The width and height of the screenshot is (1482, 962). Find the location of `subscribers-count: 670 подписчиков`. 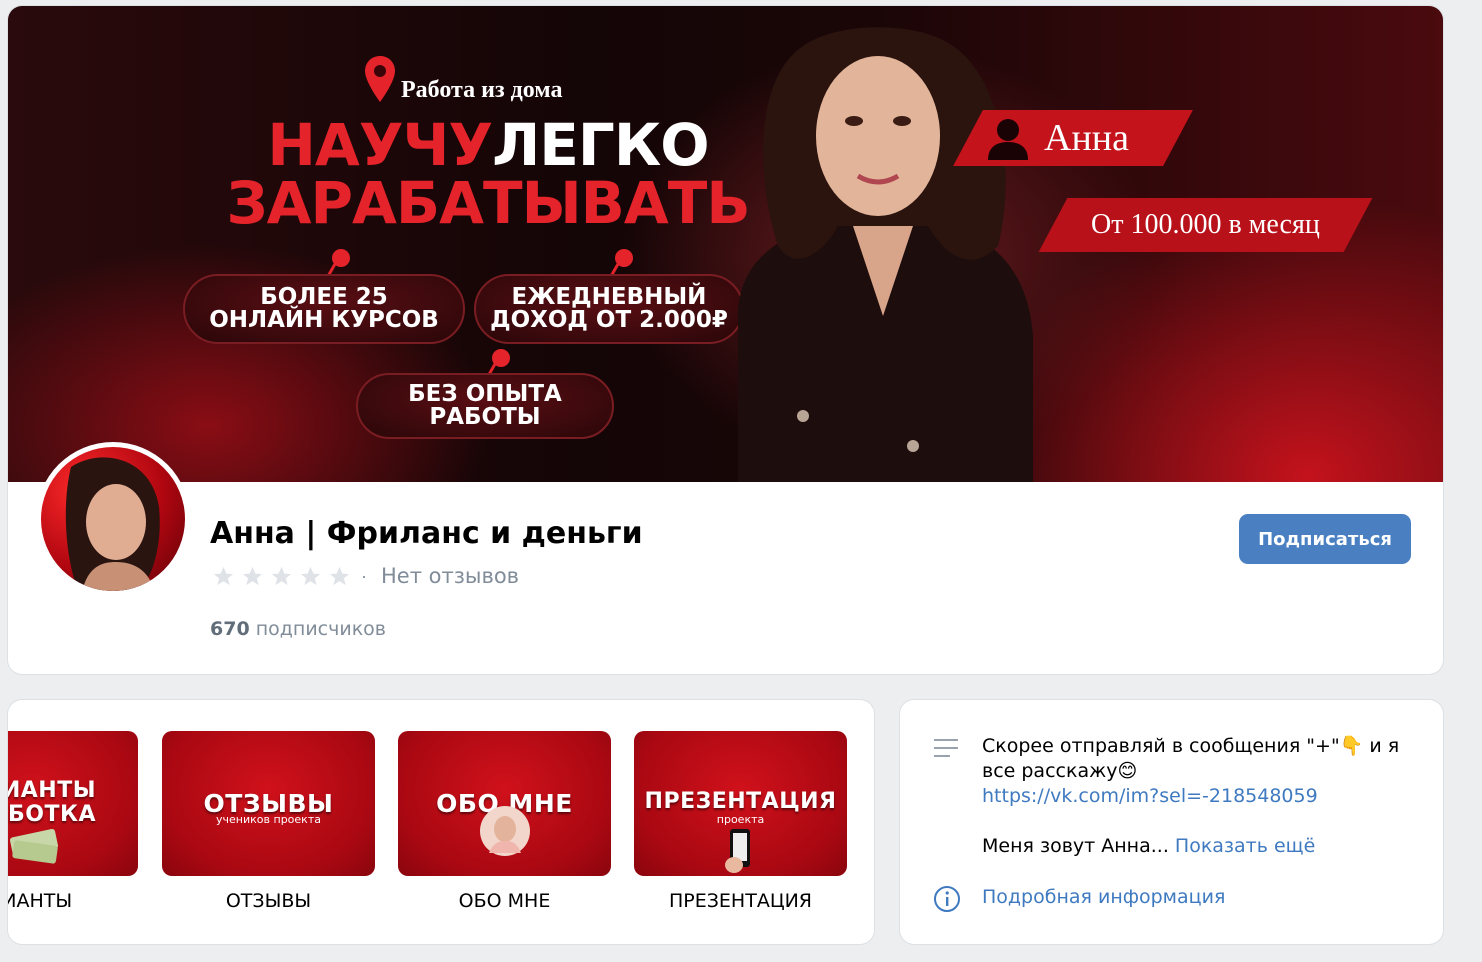

subscribers-count: 670 подписчиков is located at coordinates (298, 629).